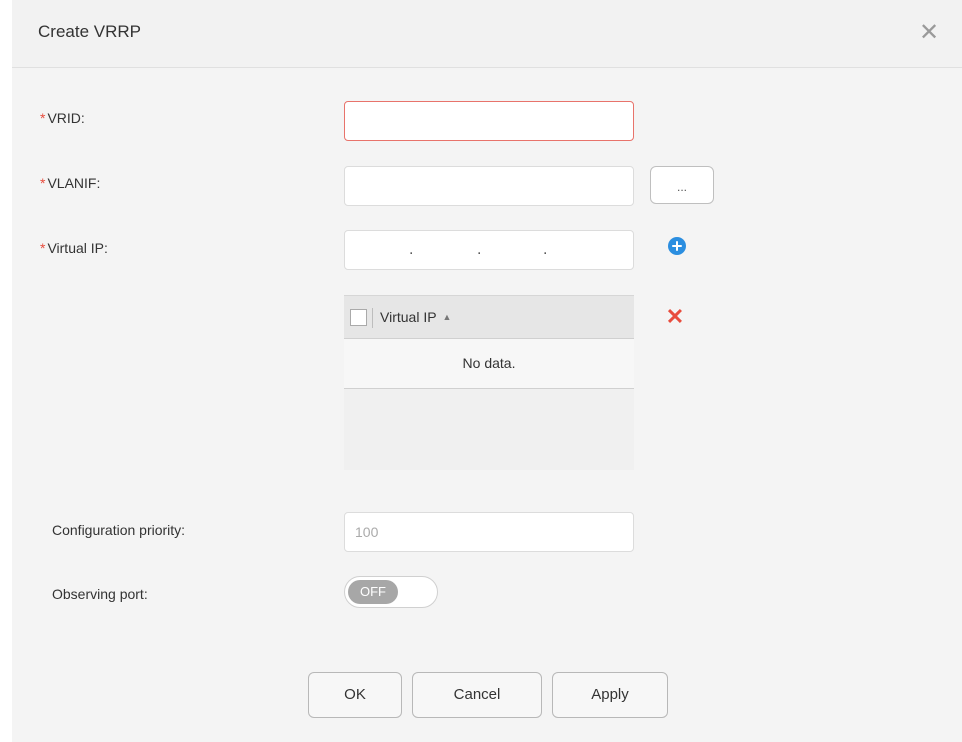 This screenshot has width=962, height=742. I want to click on vrid-label: * VRID:, so click(62, 118).